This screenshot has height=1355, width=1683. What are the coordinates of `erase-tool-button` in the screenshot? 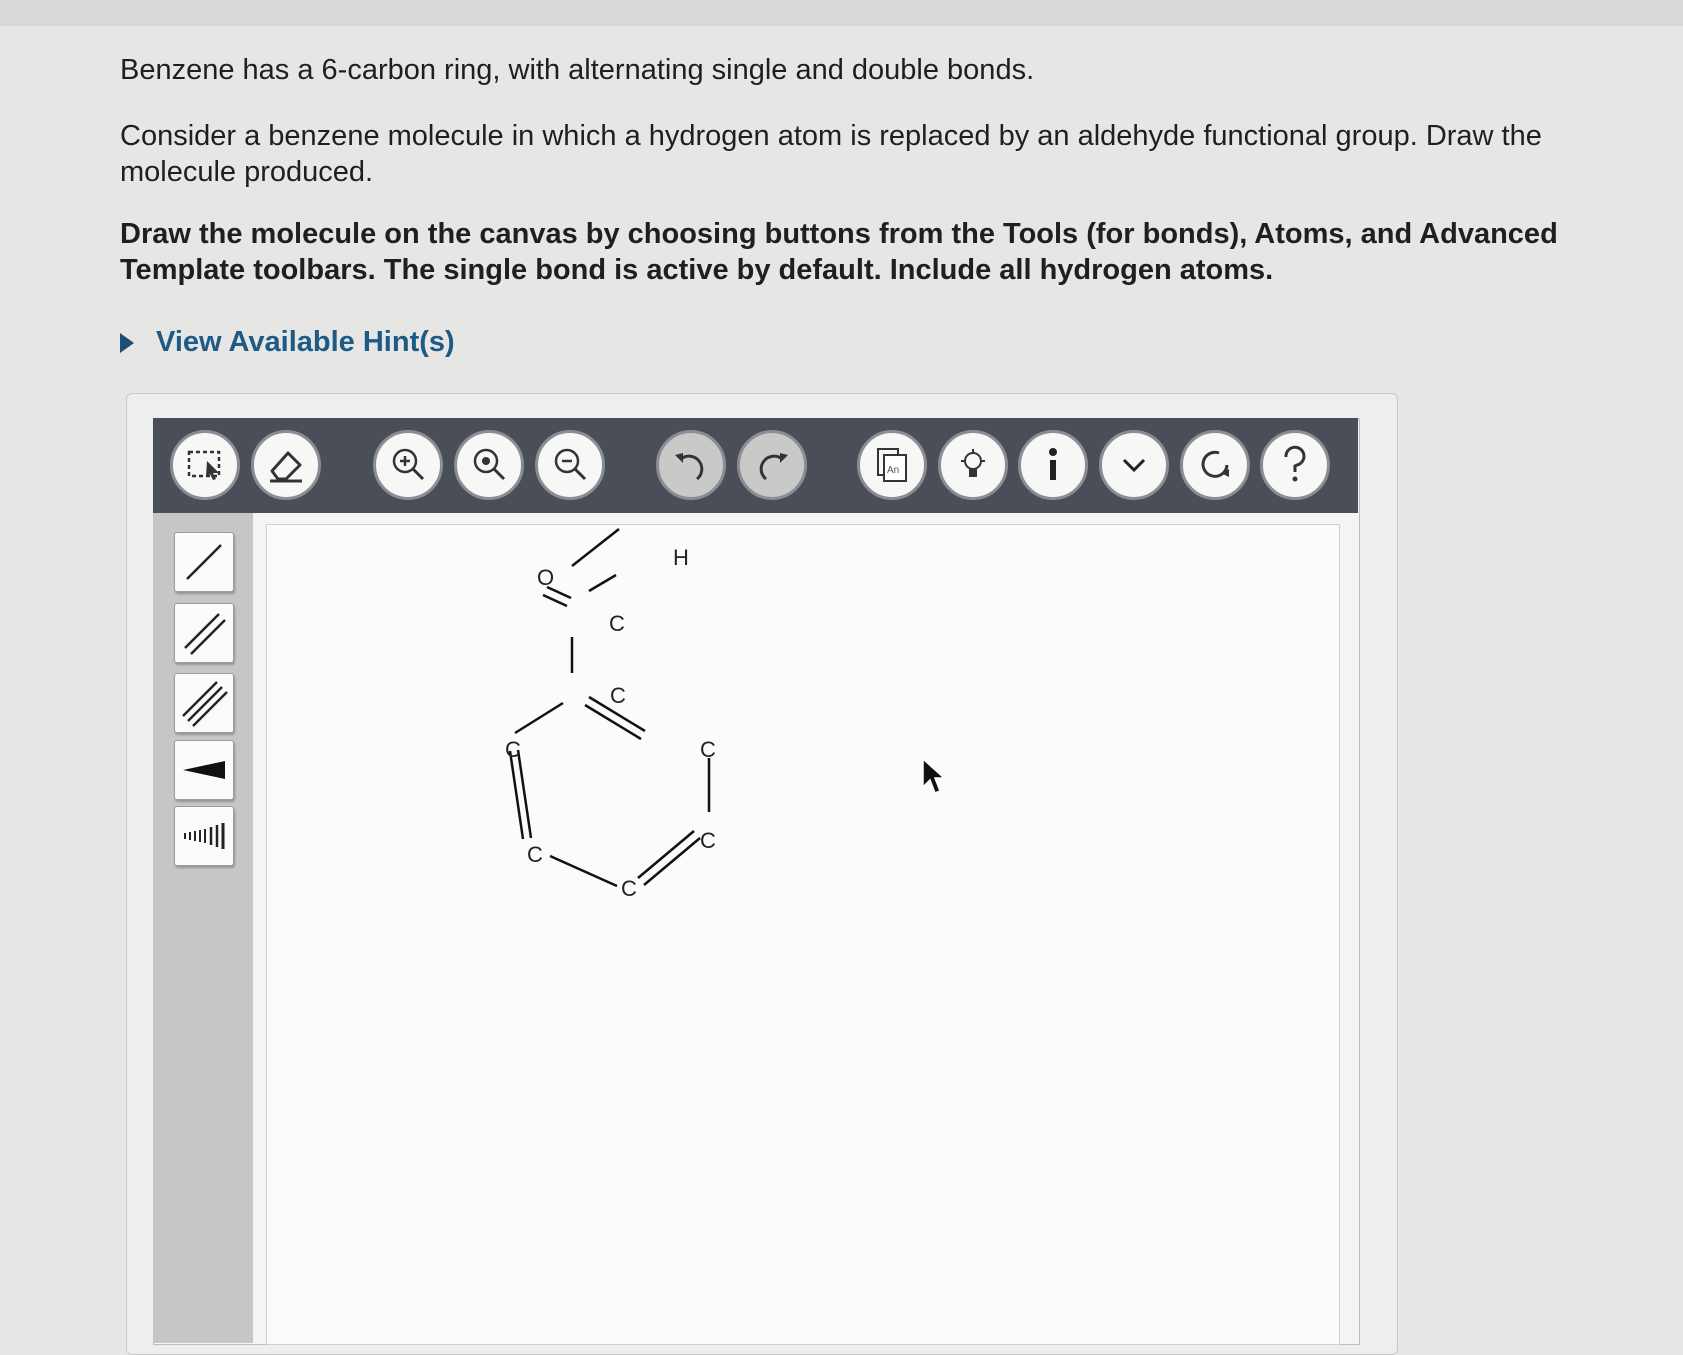 It's located at (286, 465).